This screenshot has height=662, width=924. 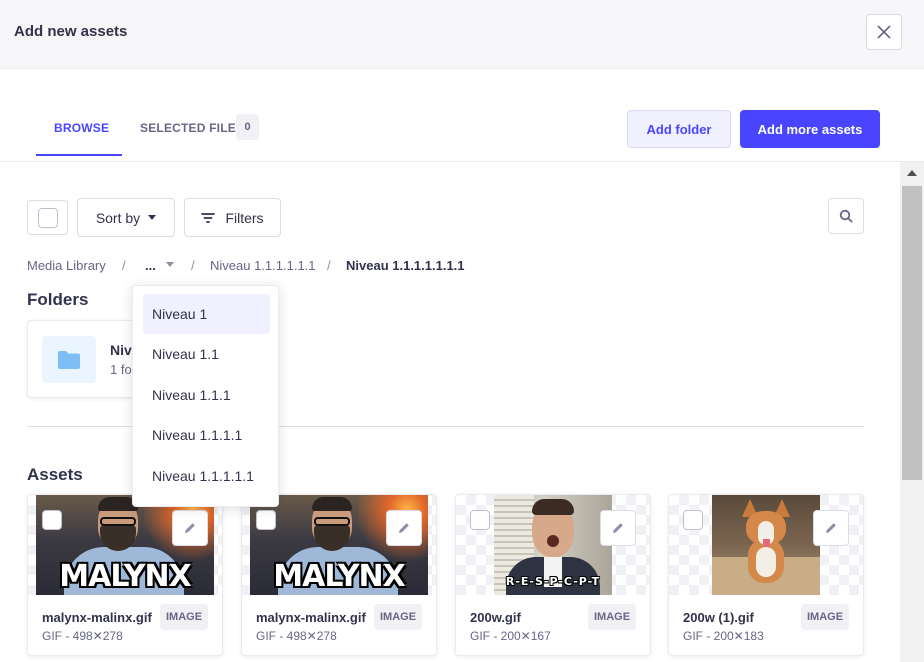 What do you see at coordinates (118, 217) in the screenshot?
I see `sort-by-label: Sort by` at bounding box center [118, 217].